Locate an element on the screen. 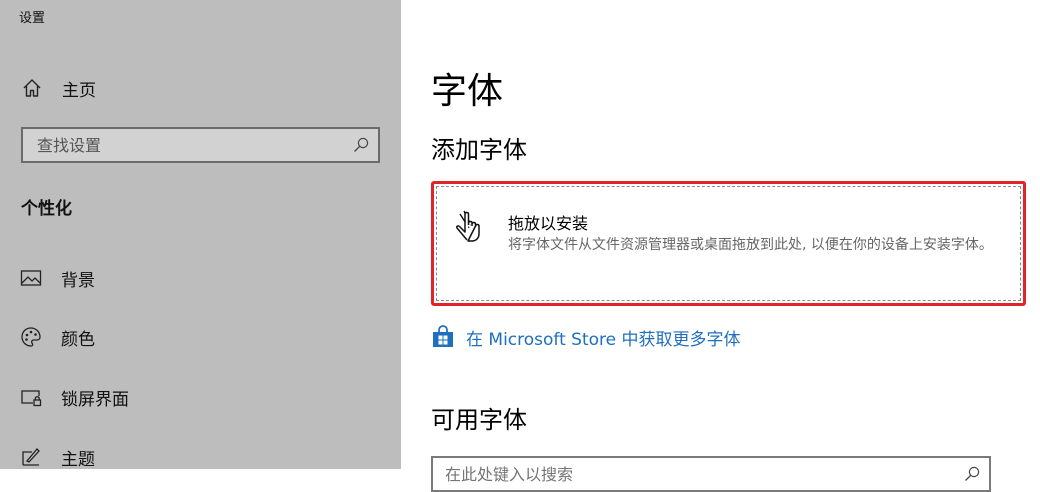 This screenshot has width=1040, height=492. picture-icon is located at coordinates (31, 278).